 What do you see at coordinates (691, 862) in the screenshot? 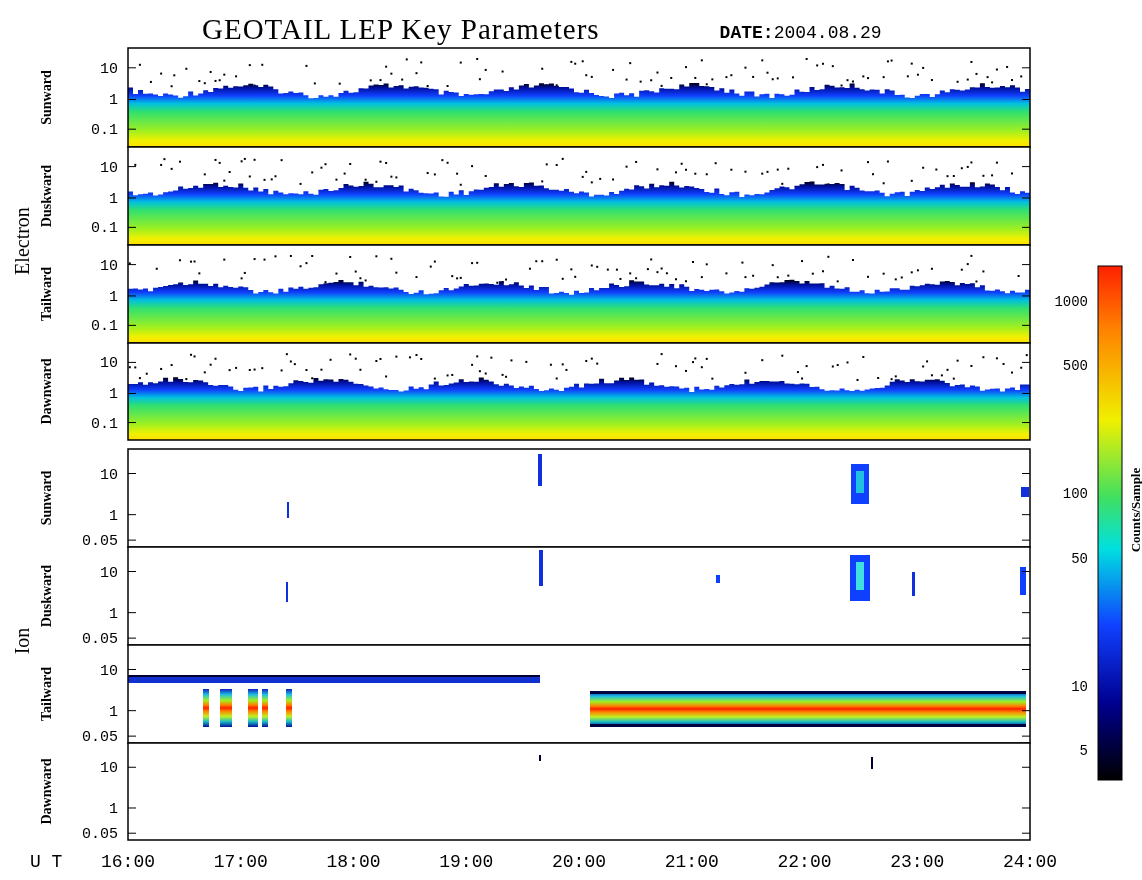
I see `axis-tick-label: 21:00` at bounding box center [691, 862].